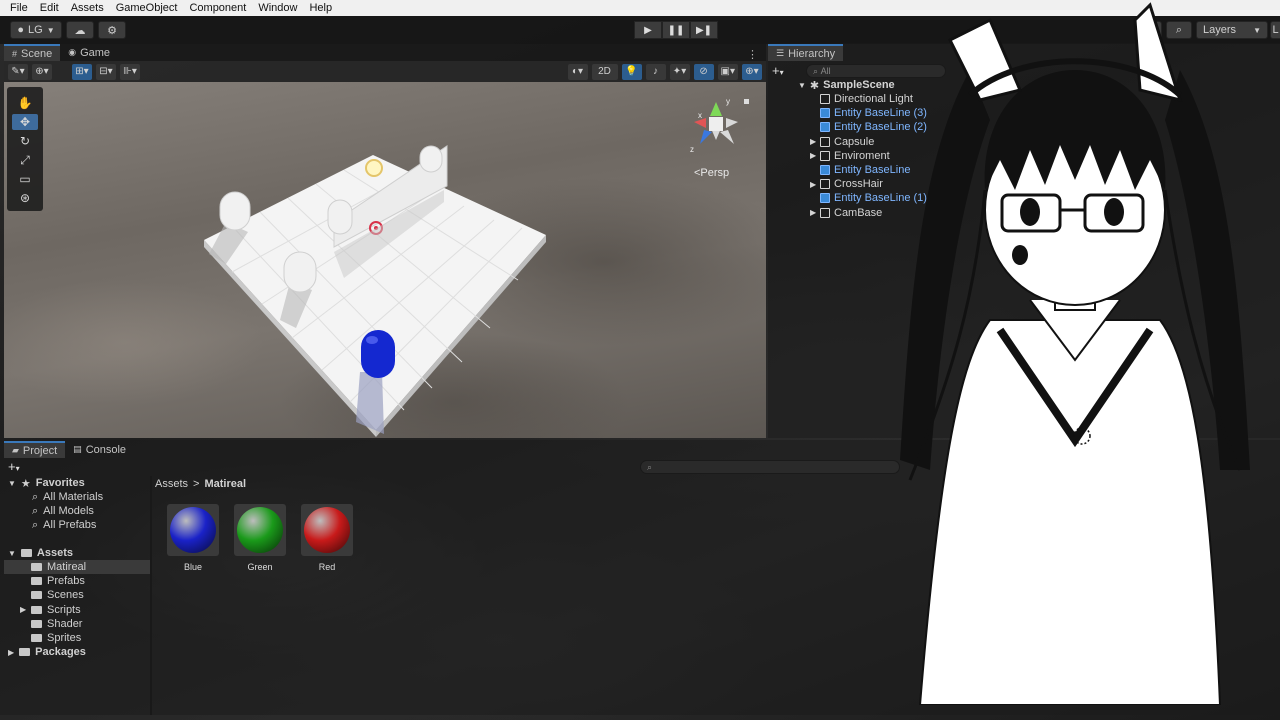  I want to click on asset-folder-item: Prefabs, so click(52, 581).